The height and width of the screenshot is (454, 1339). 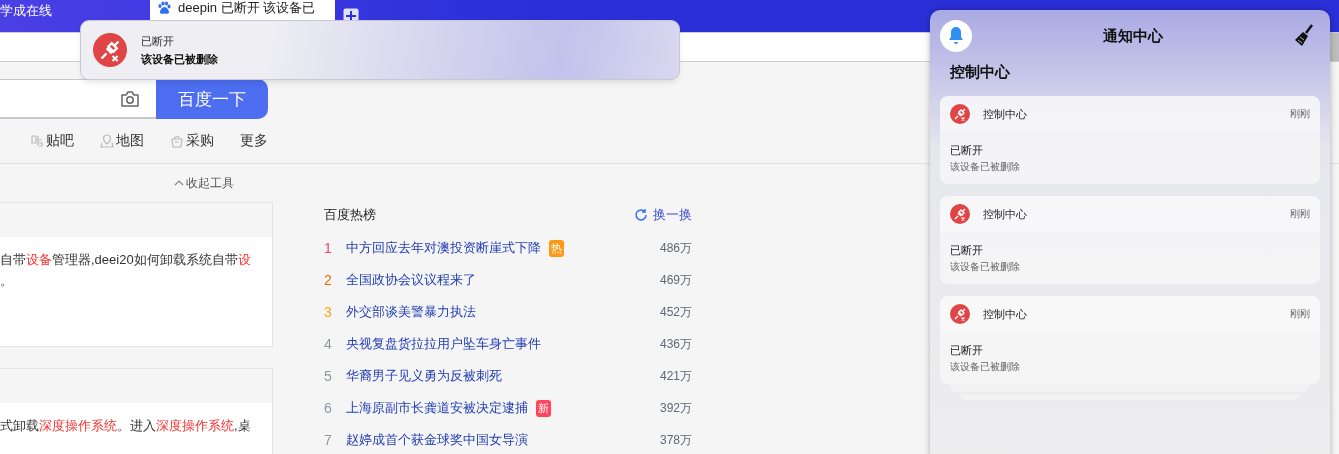 What do you see at coordinates (328, 312) in the screenshot?
I see `rank-number: 3` at bounding box center [328, 312].